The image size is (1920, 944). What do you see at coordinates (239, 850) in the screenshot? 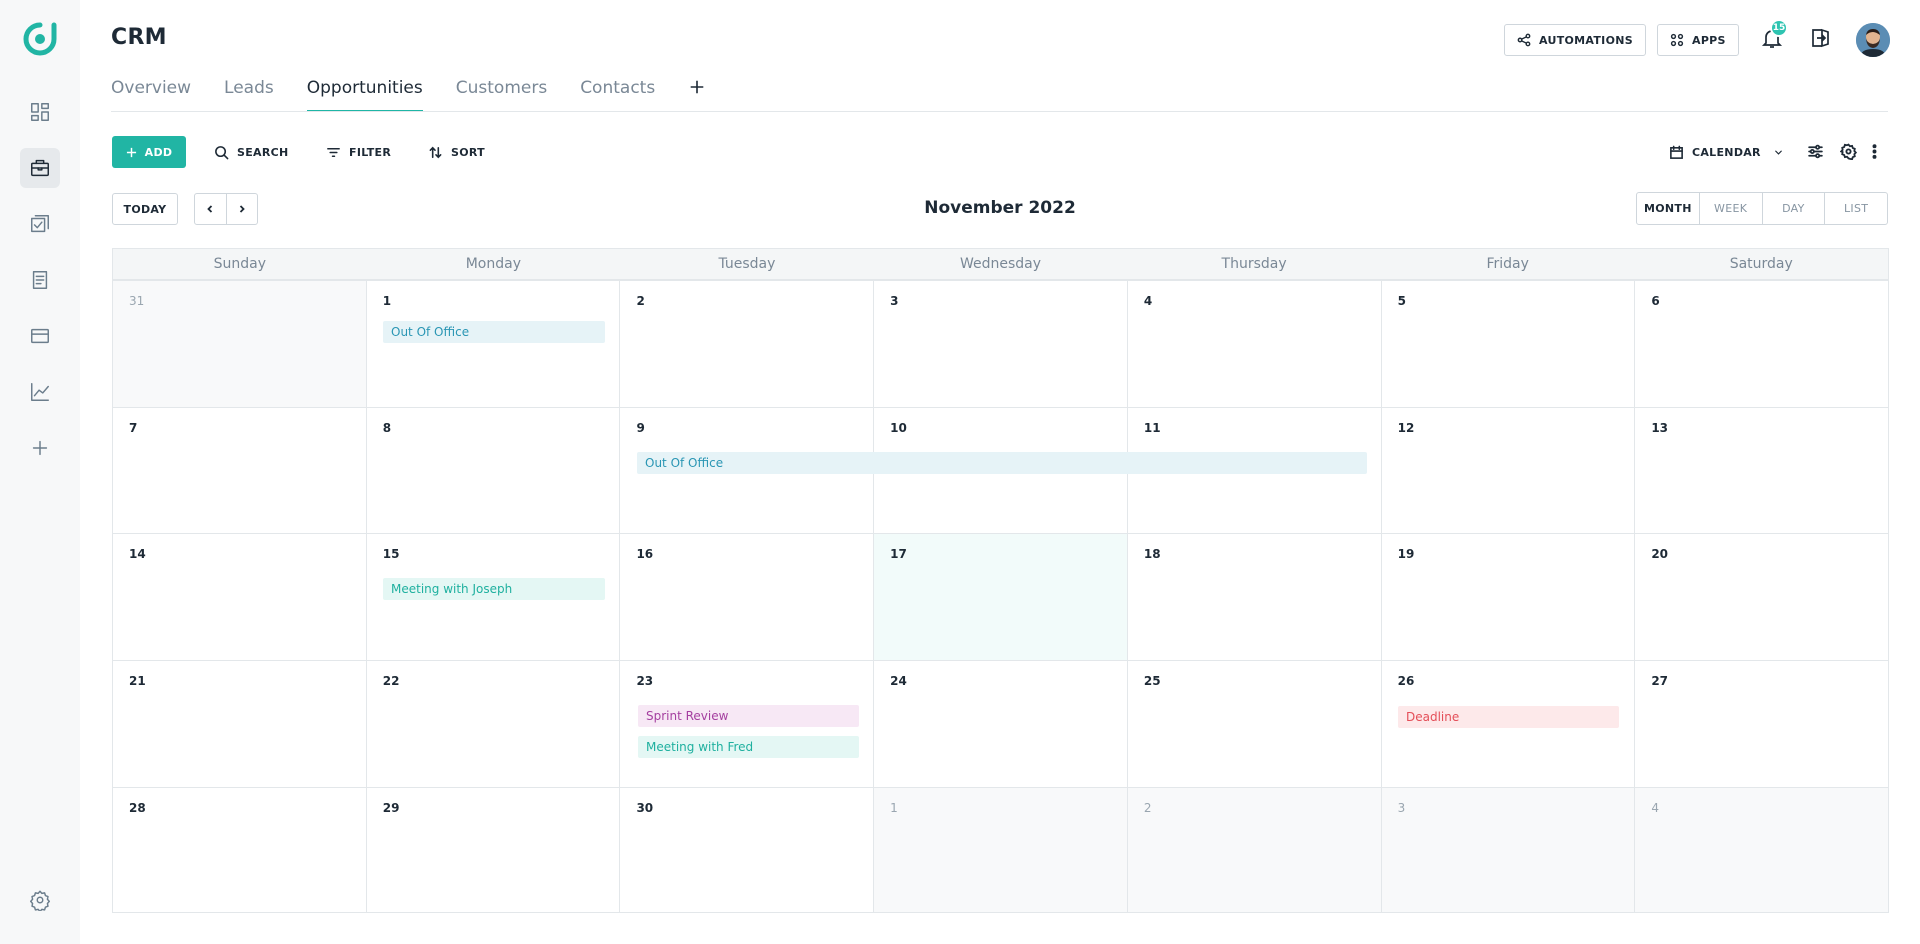
I see `day-cell: 28` at bounding box center [239, 850].